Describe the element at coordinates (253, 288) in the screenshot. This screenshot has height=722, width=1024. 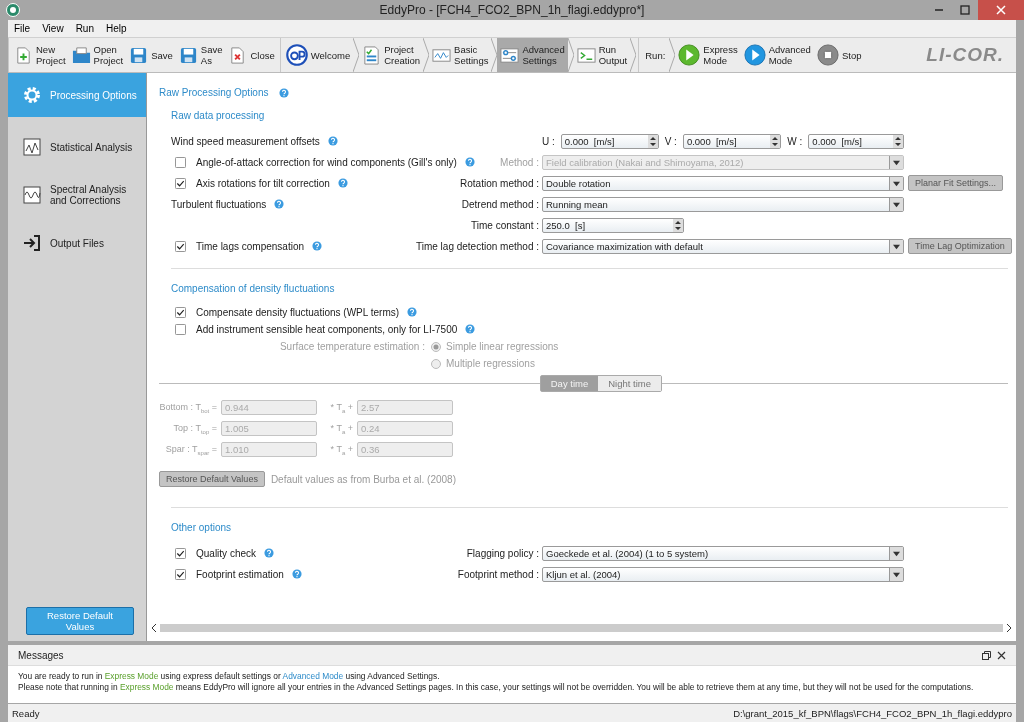
I see `section-heading: Compensation of density fluctuations` at that location.